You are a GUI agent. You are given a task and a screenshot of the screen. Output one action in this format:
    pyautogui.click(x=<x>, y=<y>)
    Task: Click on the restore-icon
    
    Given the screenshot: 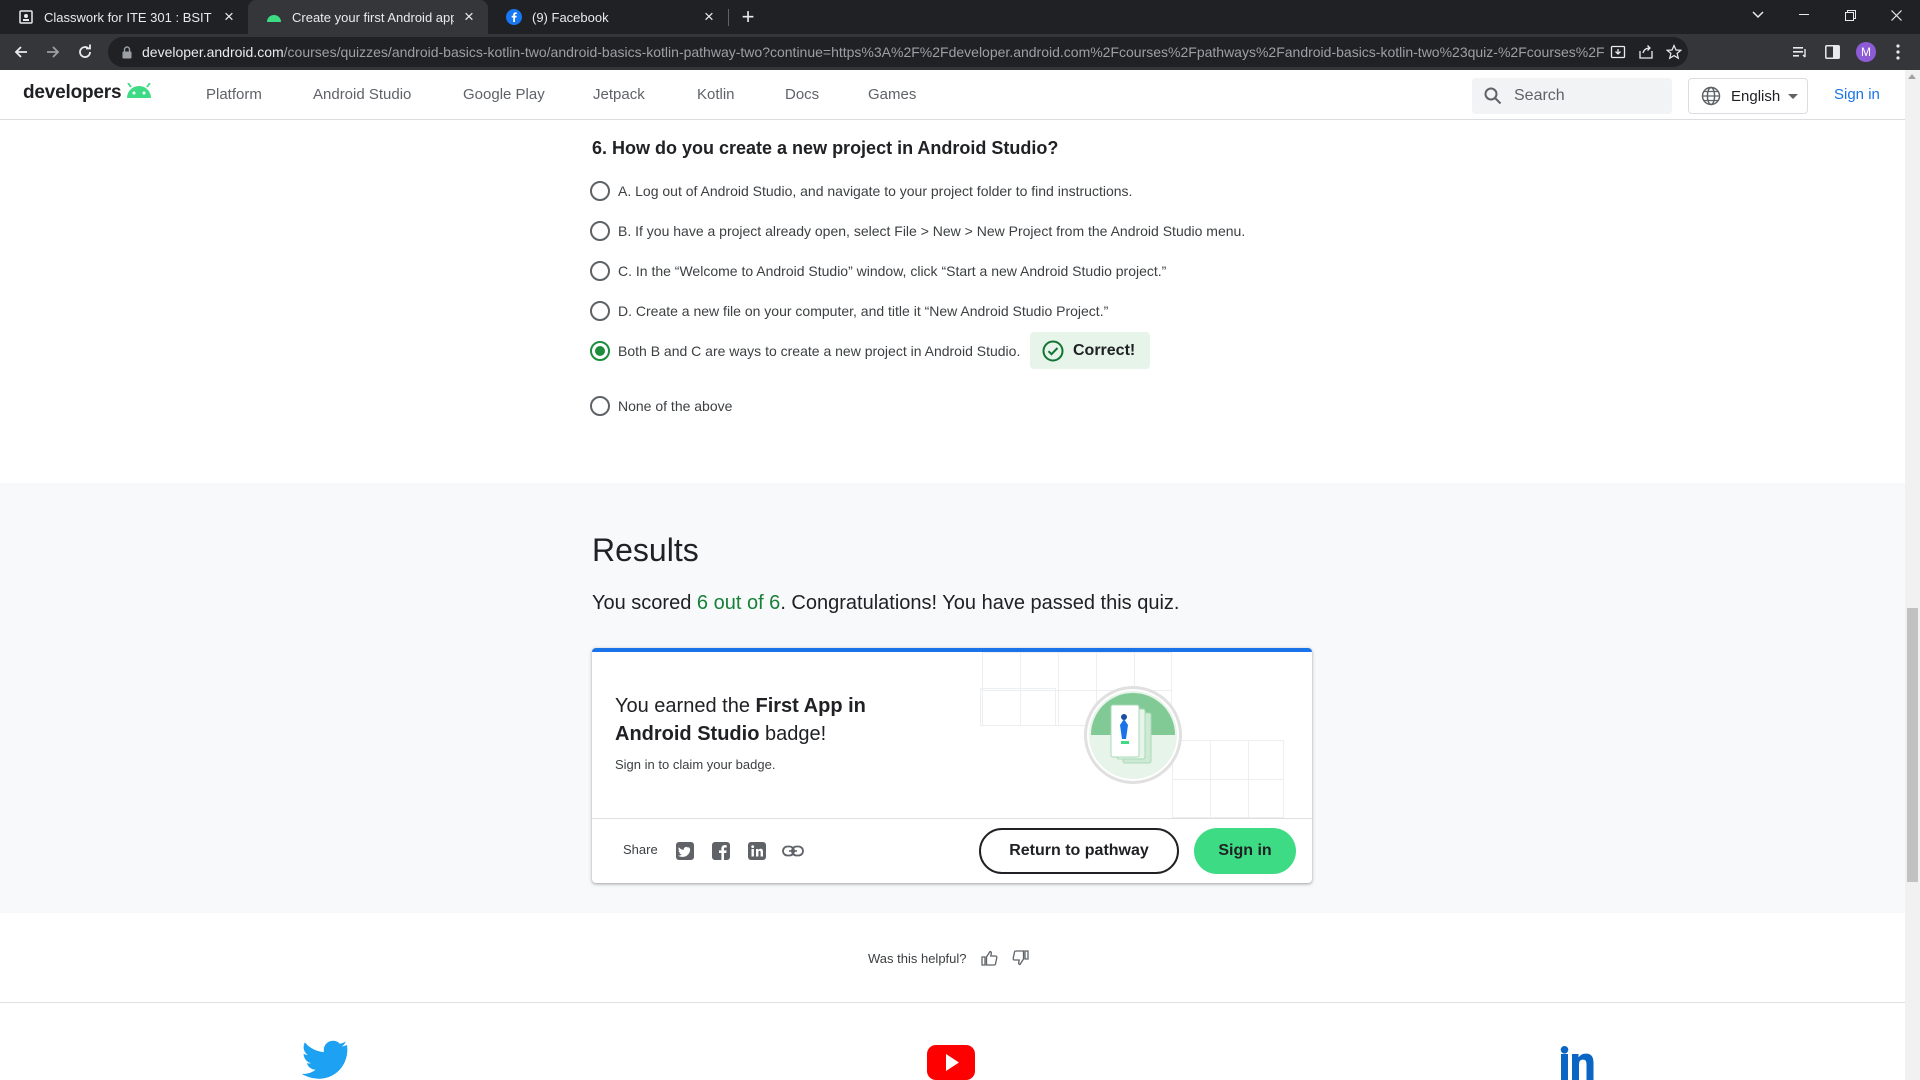 What is the action you would take?
    pyautogui.click(x=1850, y=15)
    